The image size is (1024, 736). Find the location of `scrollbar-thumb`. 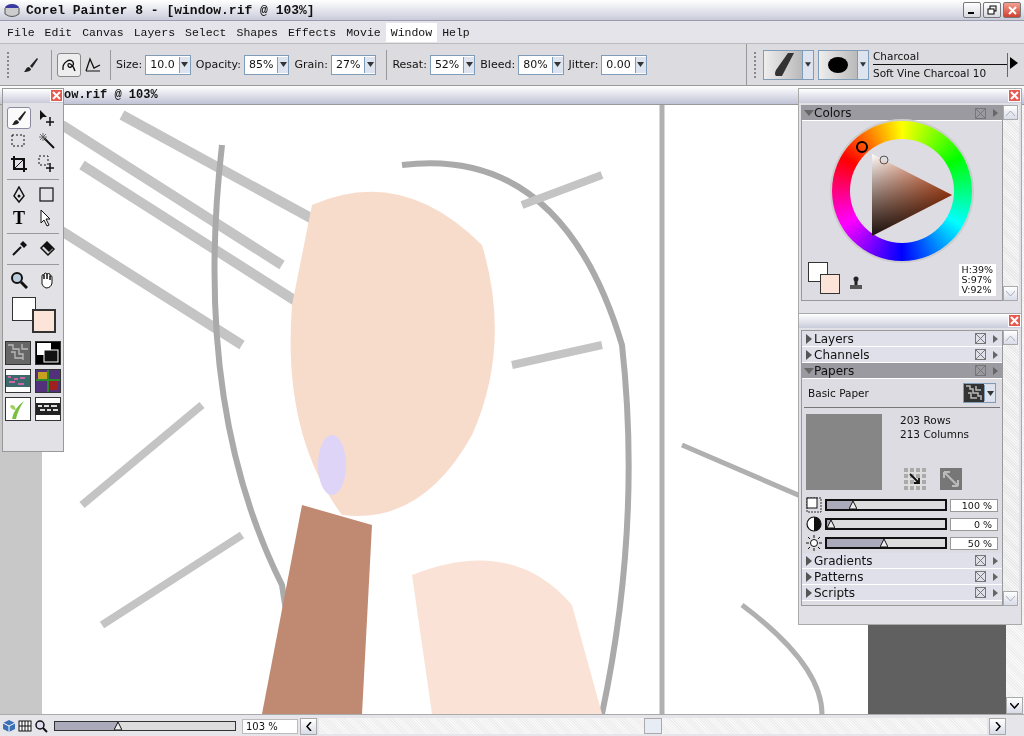

scrollbar-thumb is located at coordinates (653, 726).